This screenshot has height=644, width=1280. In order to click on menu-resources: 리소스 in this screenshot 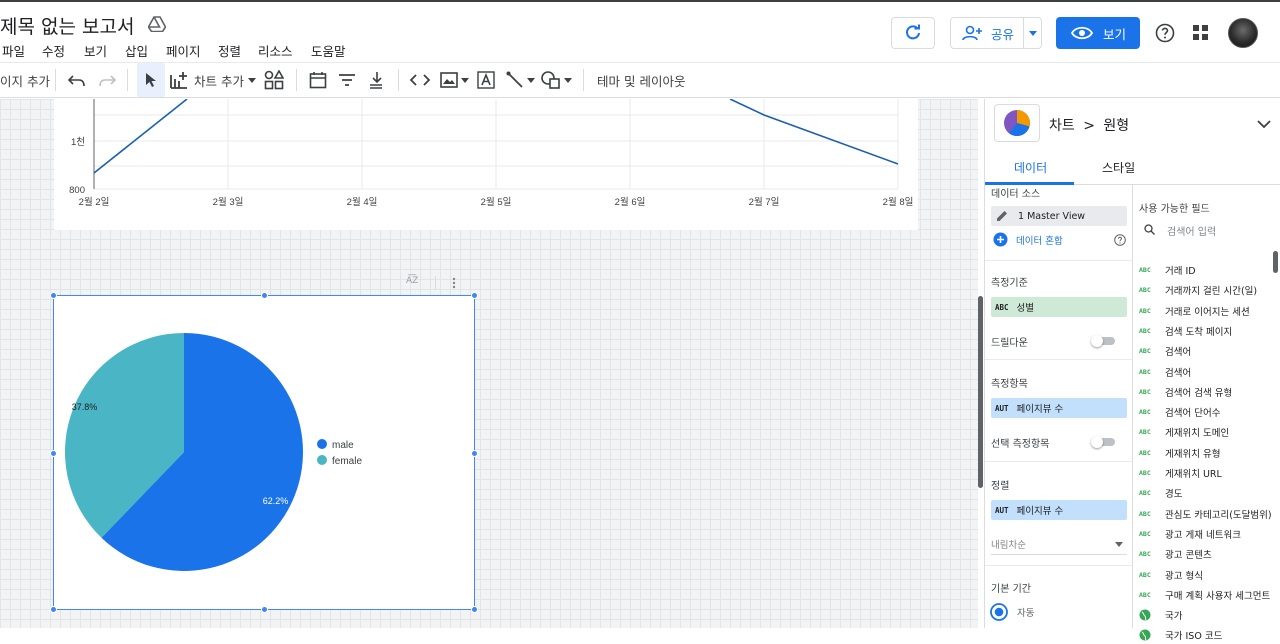, I will do `click(275, 50)`.